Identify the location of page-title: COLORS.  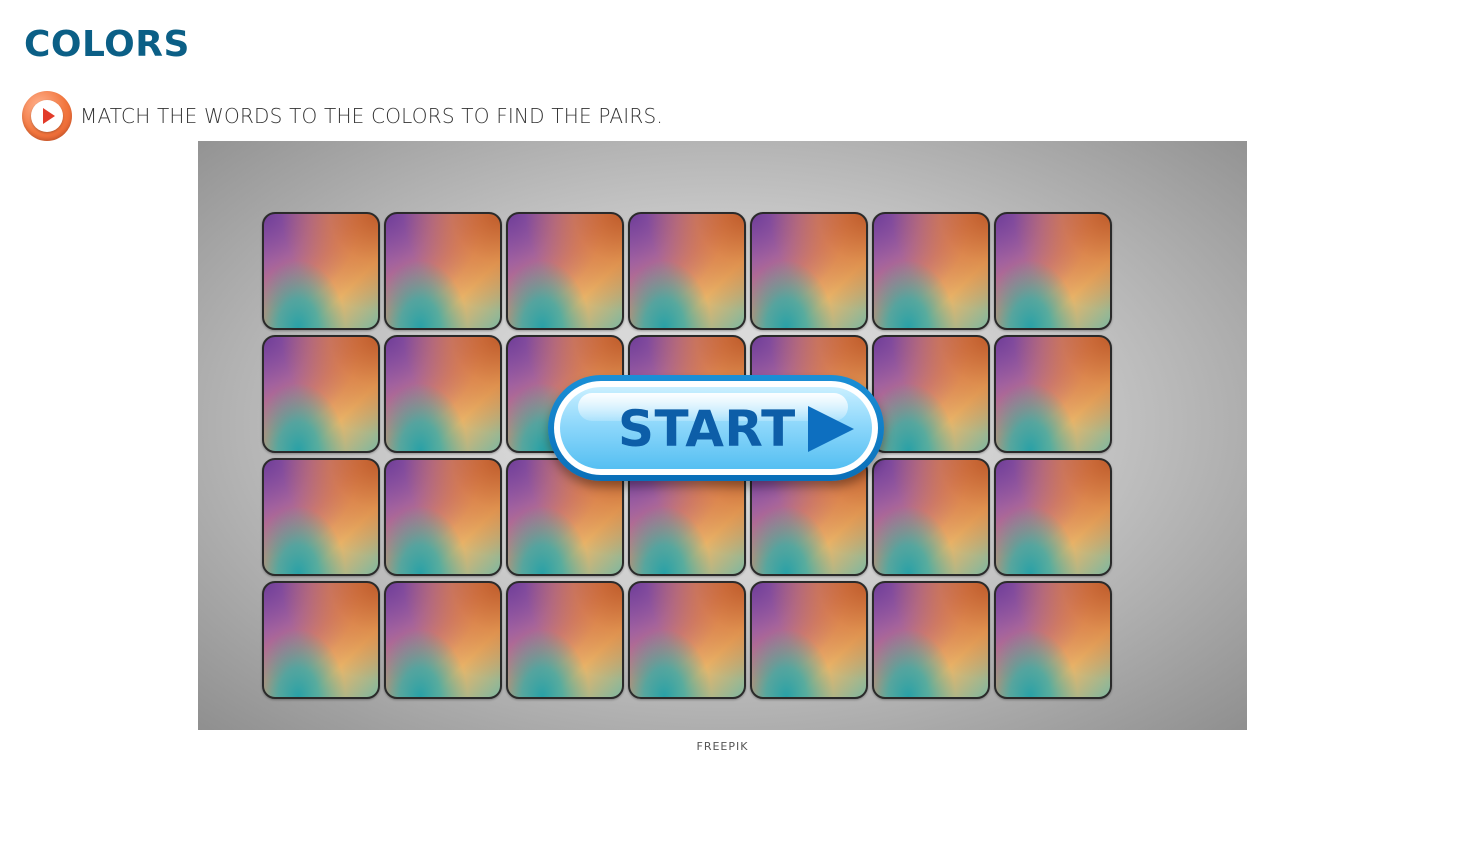
(107, 44).